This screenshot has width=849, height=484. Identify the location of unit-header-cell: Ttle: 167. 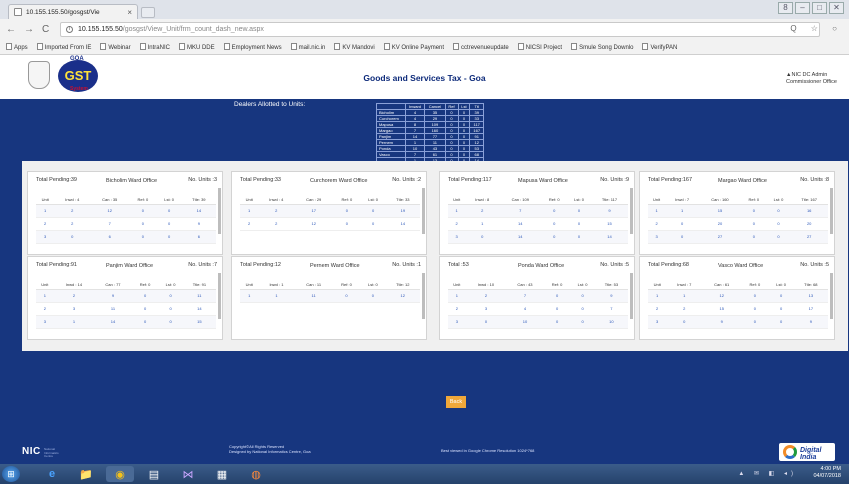
(809, 200).